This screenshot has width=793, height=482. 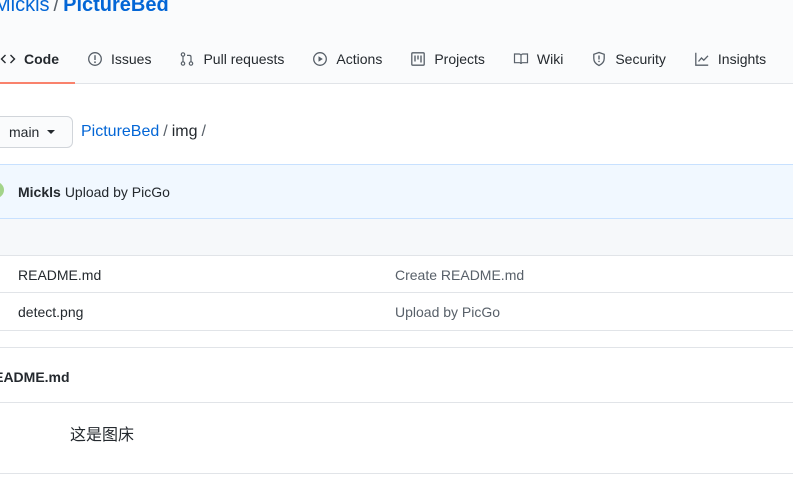 What do you see at coordinates (459, 59) in the screenshot?
I see `tab-label: Projects` at bounding box center [459, 59].